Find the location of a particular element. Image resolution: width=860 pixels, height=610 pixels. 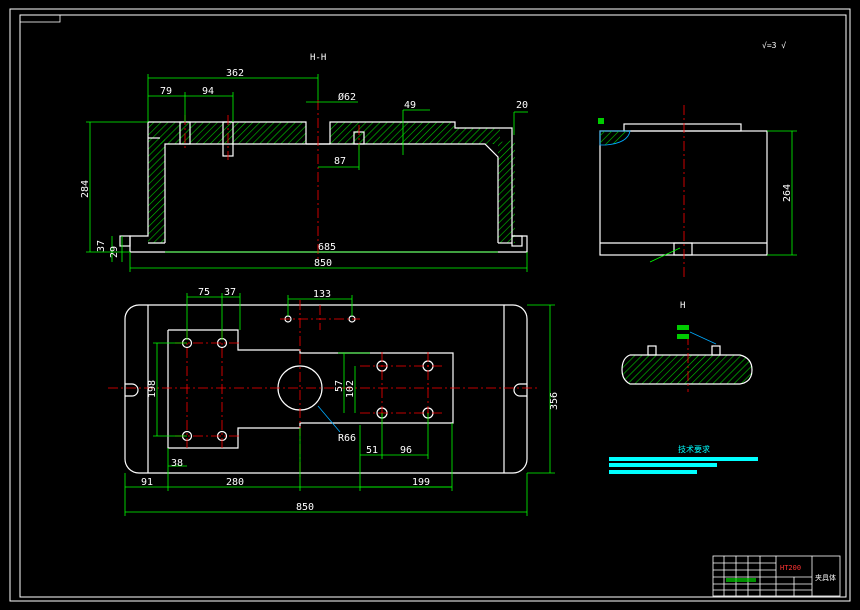

section-h-label: H is located at coordinates (682, 306).